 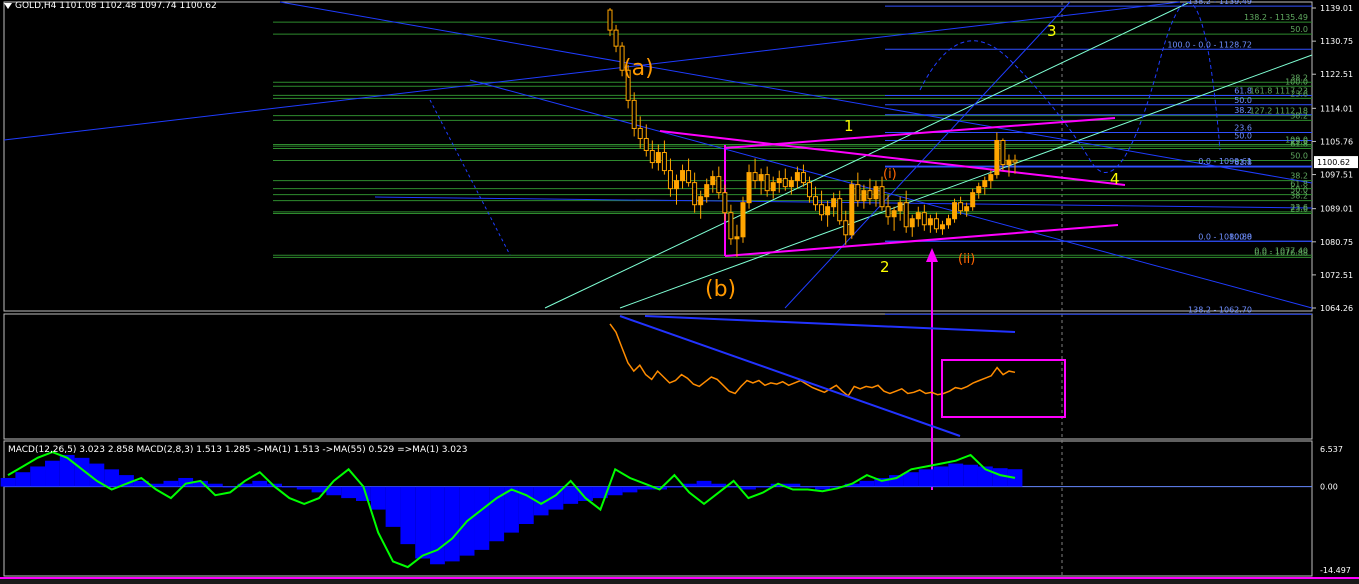 I want to click on symbol-label: GOLD,H4, so click(x=36, y=6).